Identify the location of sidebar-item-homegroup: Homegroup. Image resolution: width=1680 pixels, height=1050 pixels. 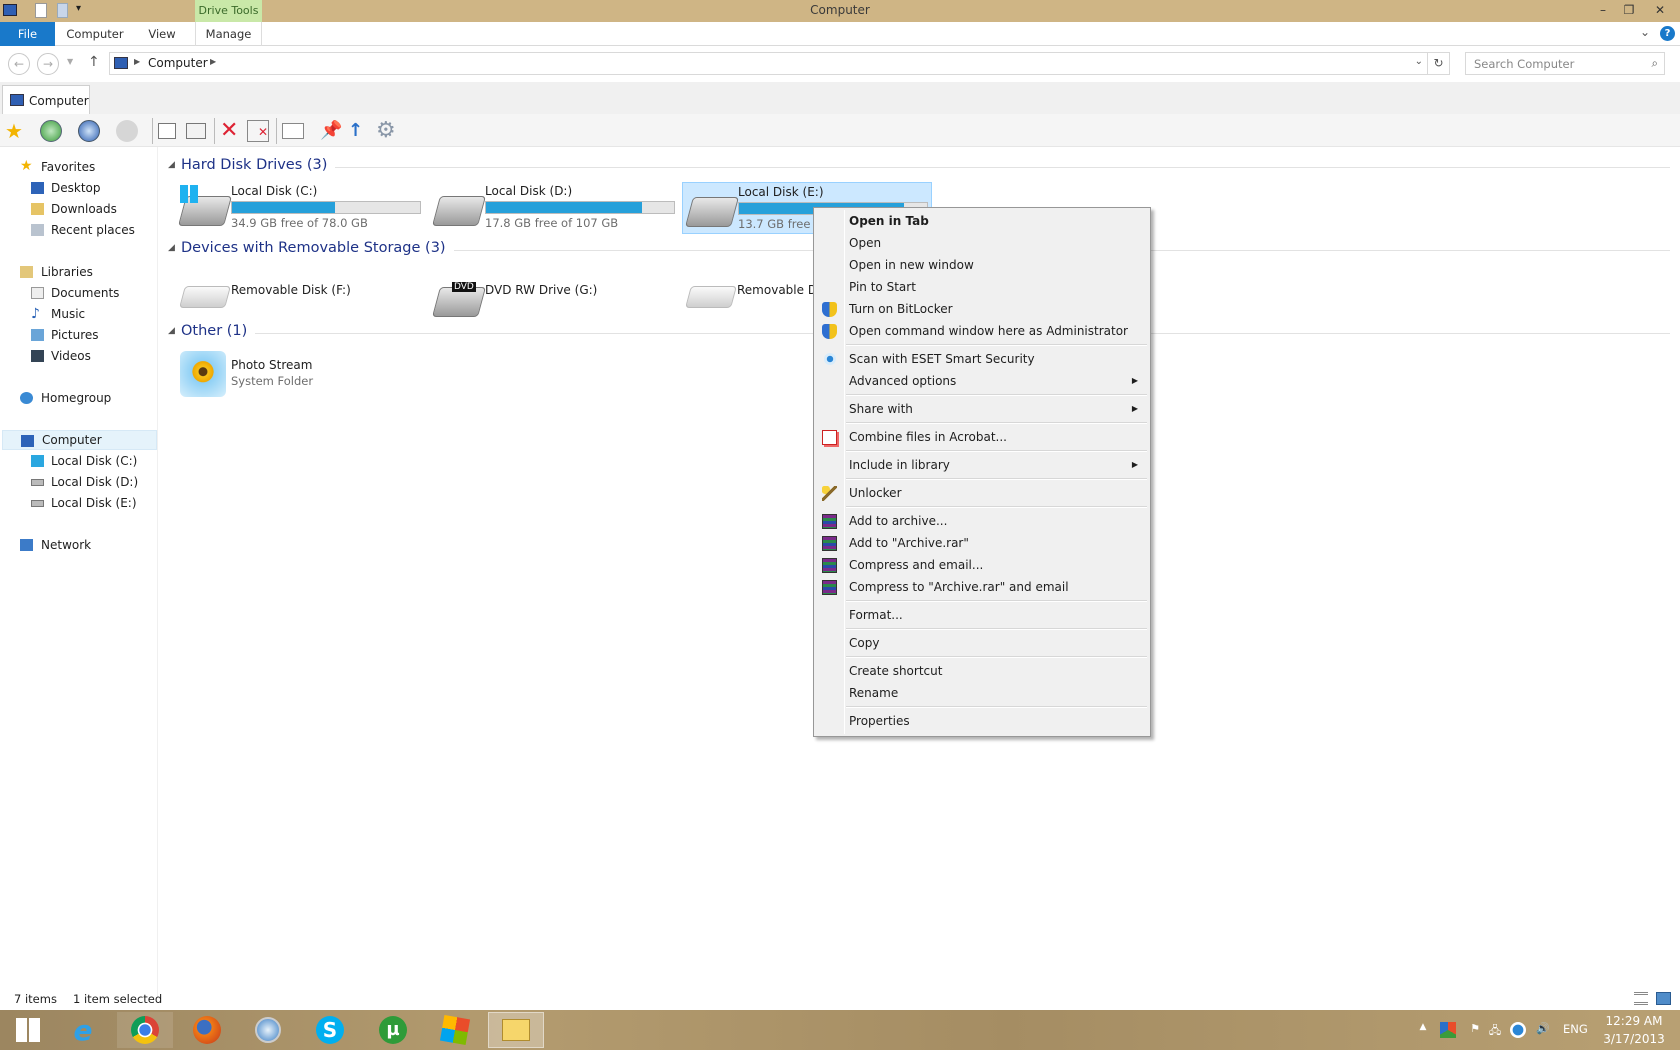
(78, 398).